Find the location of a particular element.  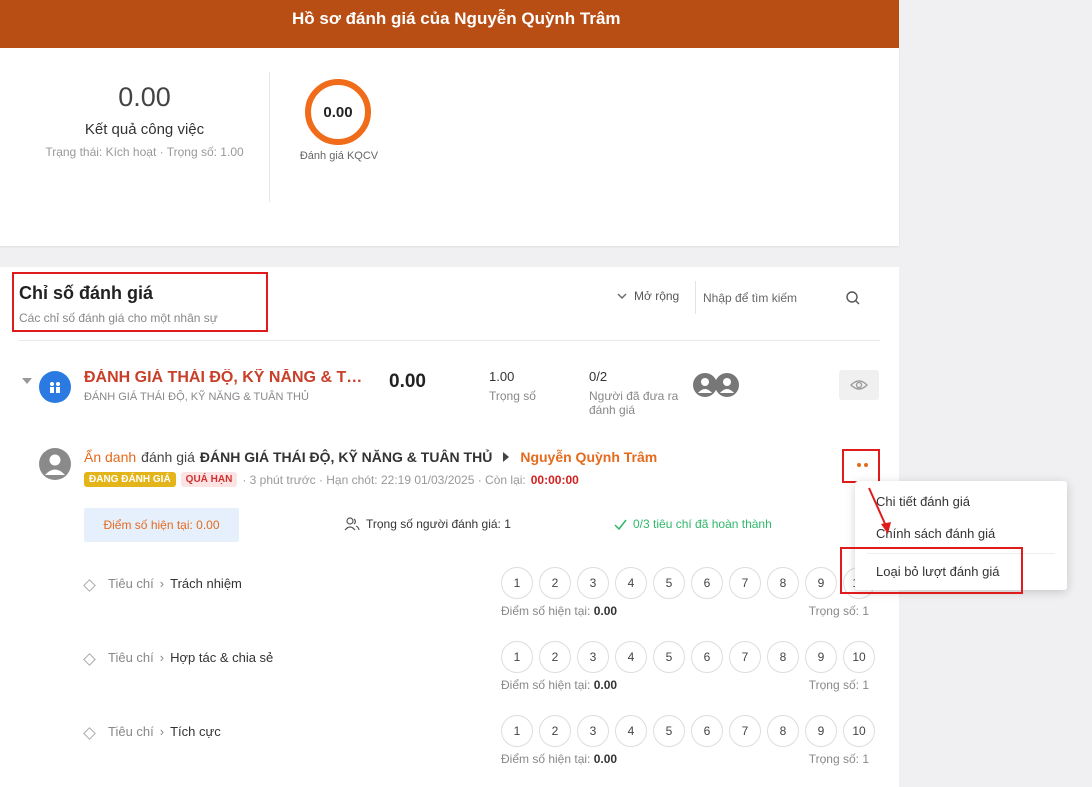

completed-criteria: 0/3 tiêu chí đã hoàn thành is located at coordinates (693, 524).